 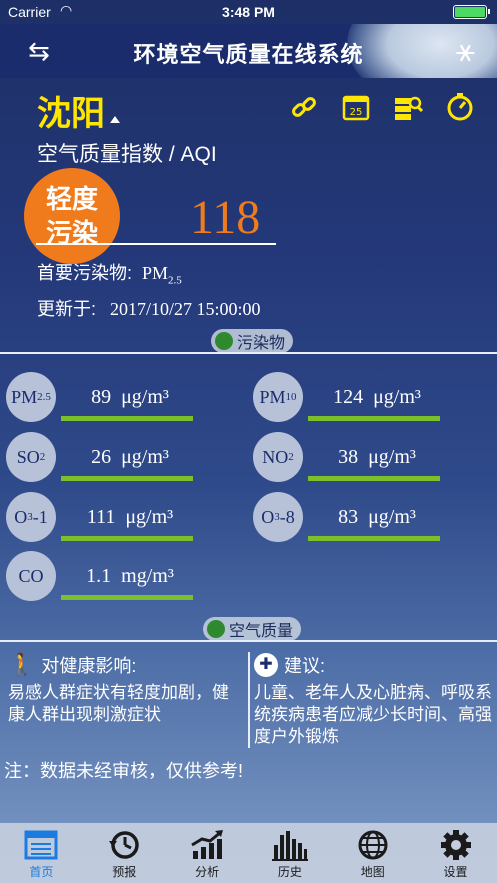 What do you see at coordinates (130, 517) in the screenshot?
I see `pollutant-value: 111 μg/m³` at bounding box center [130, 517].